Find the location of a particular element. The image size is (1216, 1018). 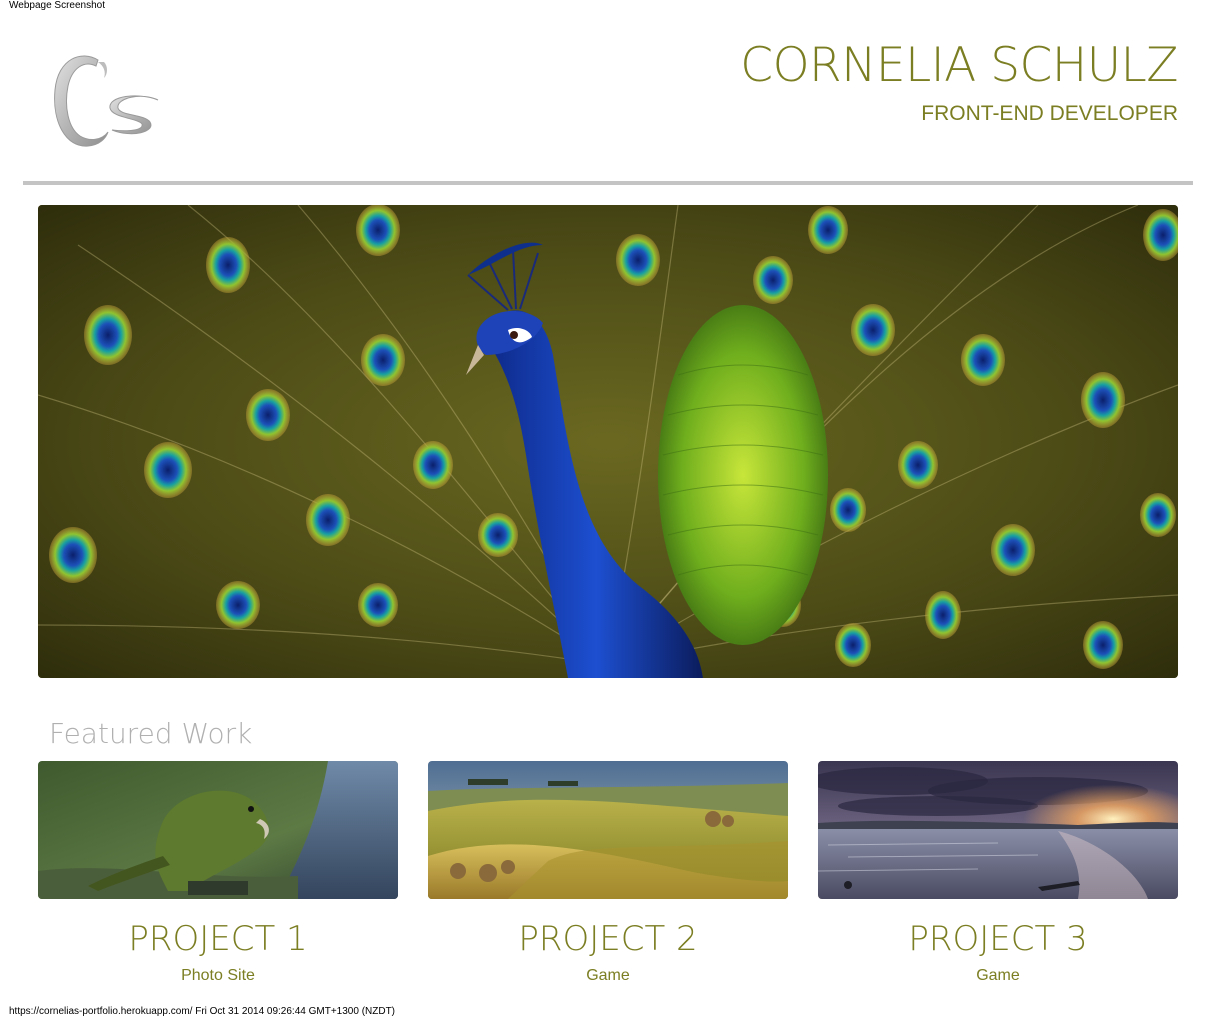

project-1-subtitle: Photo Site is located at coordinates (218, 975).